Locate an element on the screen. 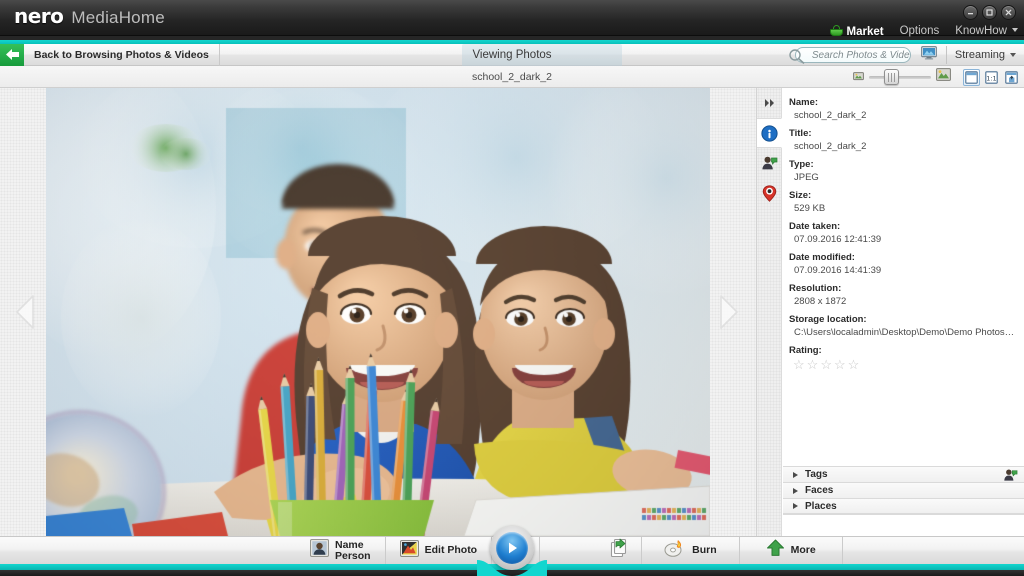 Image resolution: width=1024 pixels, height=576 pixels. play-slideshow-button is located at coordinates (512, 548).